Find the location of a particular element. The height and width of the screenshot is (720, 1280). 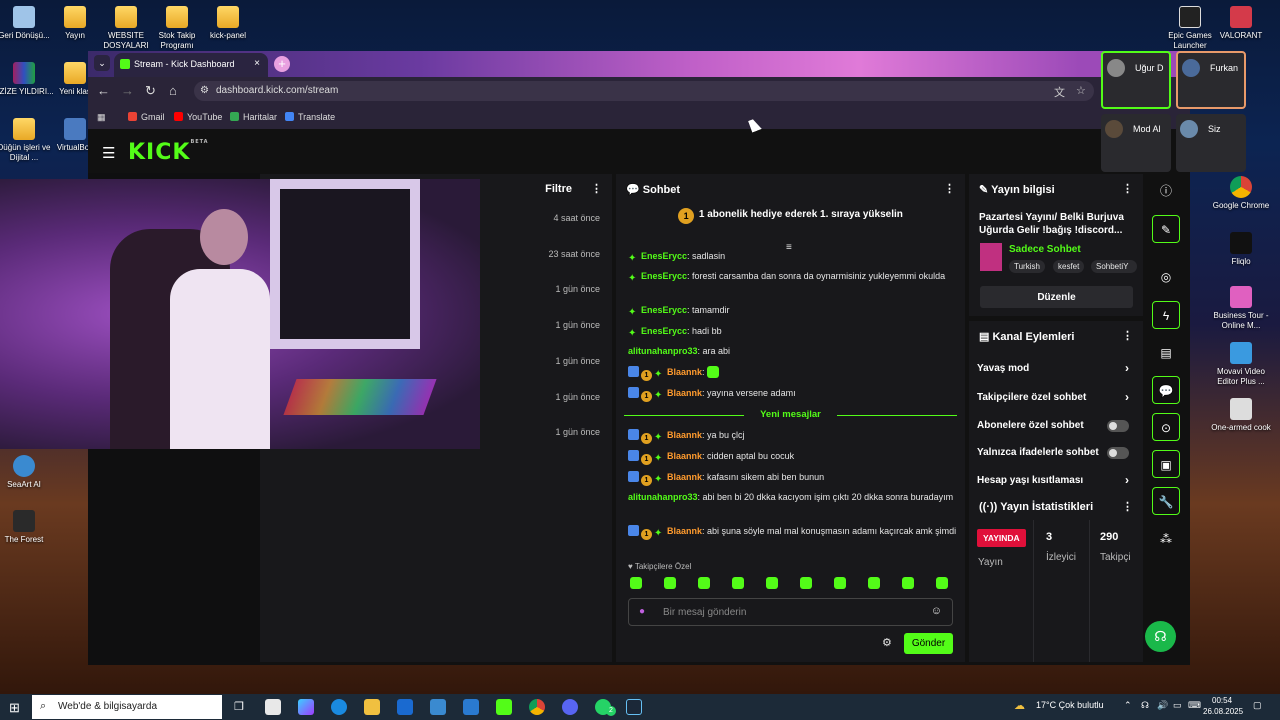

new-tab-button: + is located at coordinates (282, 64).